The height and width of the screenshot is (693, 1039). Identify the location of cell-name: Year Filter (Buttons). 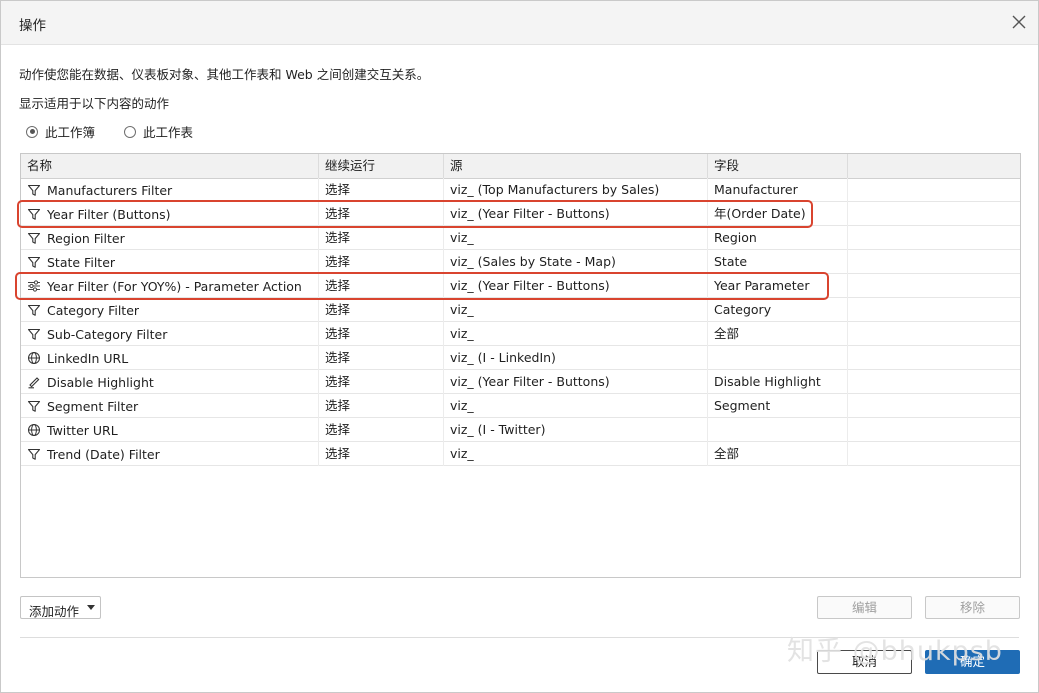
(170, 214).